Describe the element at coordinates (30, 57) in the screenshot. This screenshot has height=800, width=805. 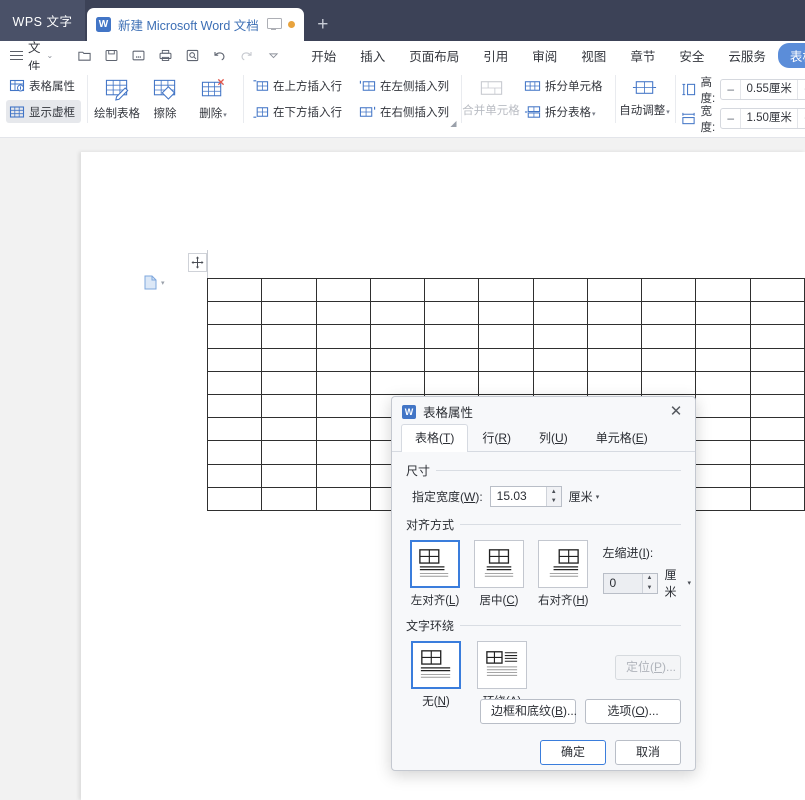
I see `file-menu-button: 文件 ⌄` at that location.